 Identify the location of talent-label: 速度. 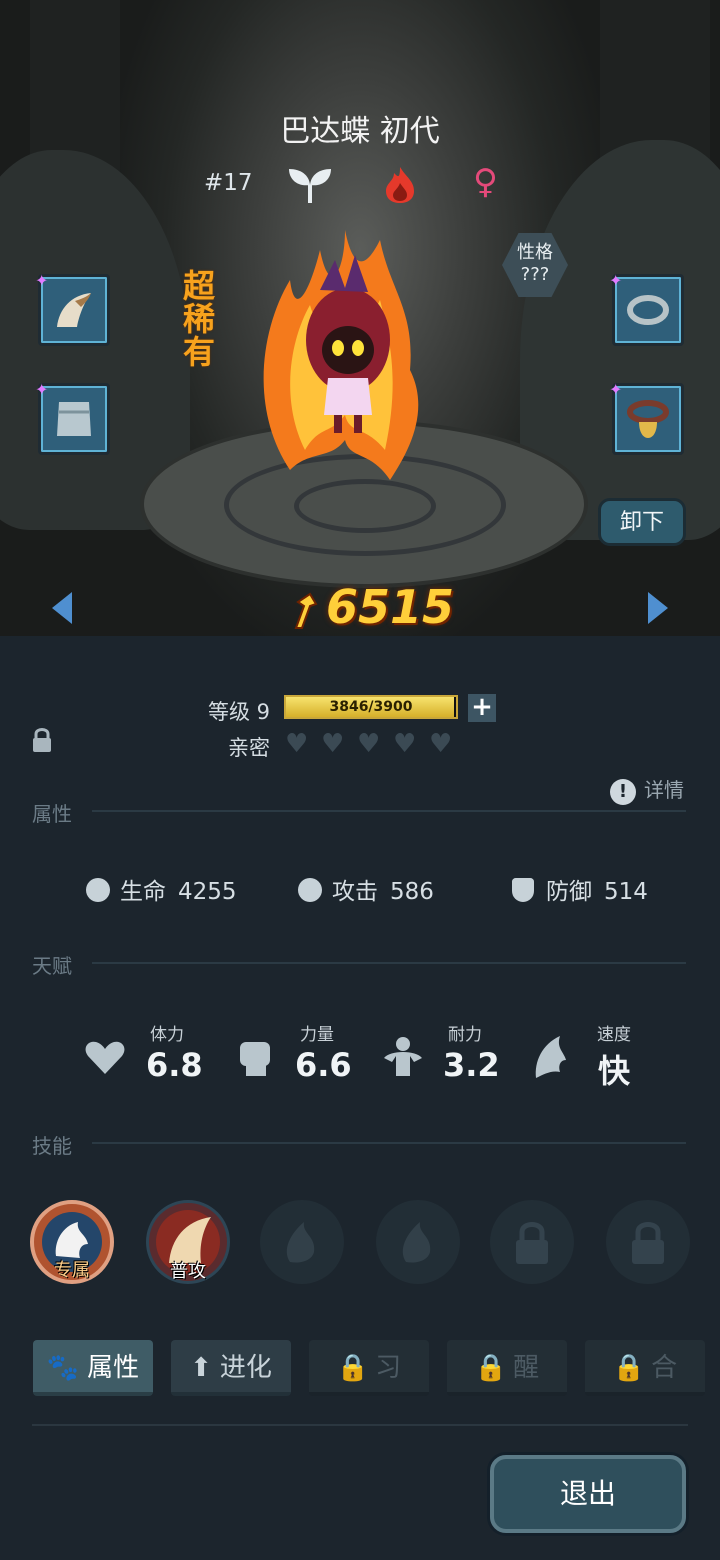
(614, 1035).